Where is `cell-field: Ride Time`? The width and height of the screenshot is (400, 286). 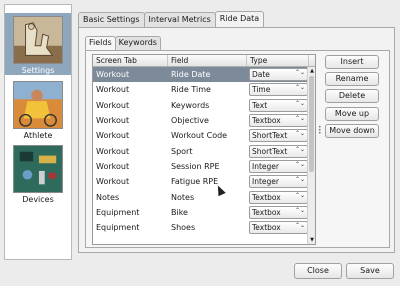 cell-field: Ride Time is located at coordinates (207, 89).